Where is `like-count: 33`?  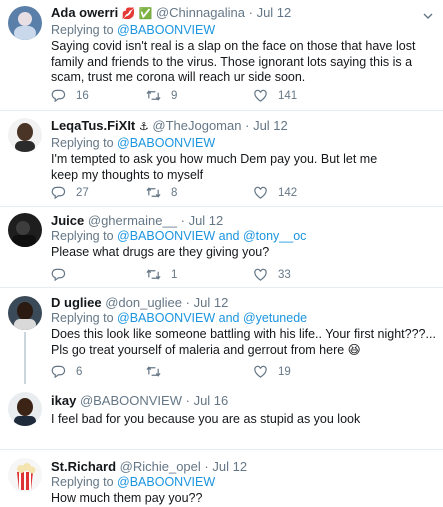 like-count: 33 is located at coordinates (284, 274).